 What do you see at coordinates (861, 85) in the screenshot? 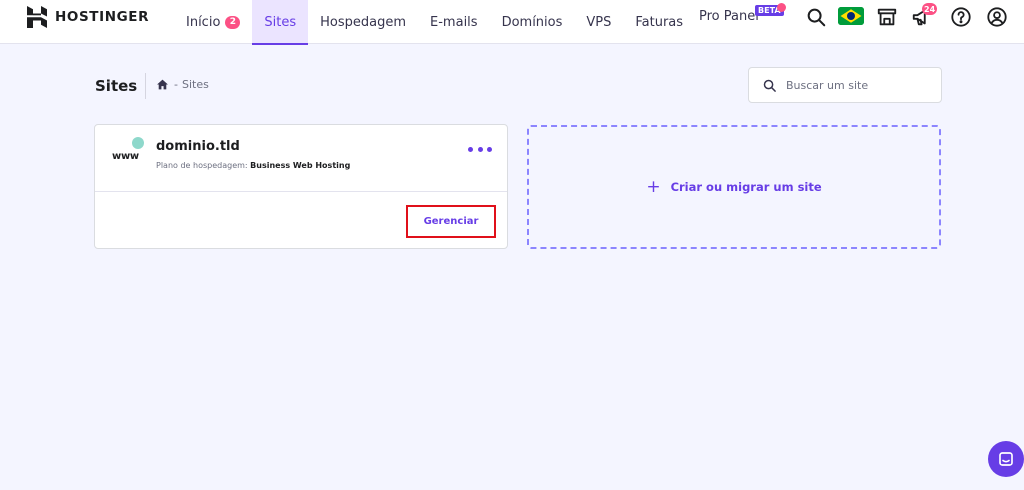
I see `search-input` at bounding box center [861, 85].